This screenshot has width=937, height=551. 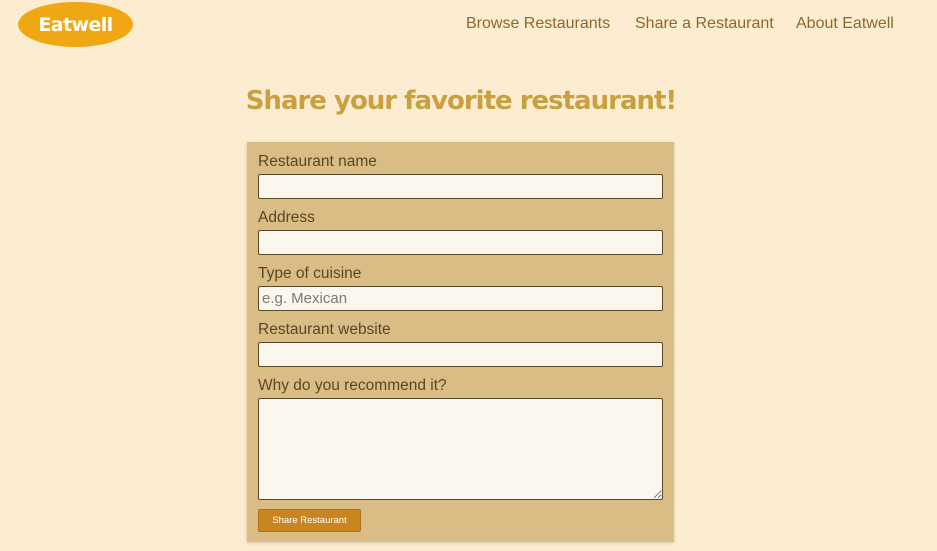 What do you see at coordinates (75, 24) in the screenshot?
I see `eatwell-logo: Eatwell` at bounding box center [75, 24].